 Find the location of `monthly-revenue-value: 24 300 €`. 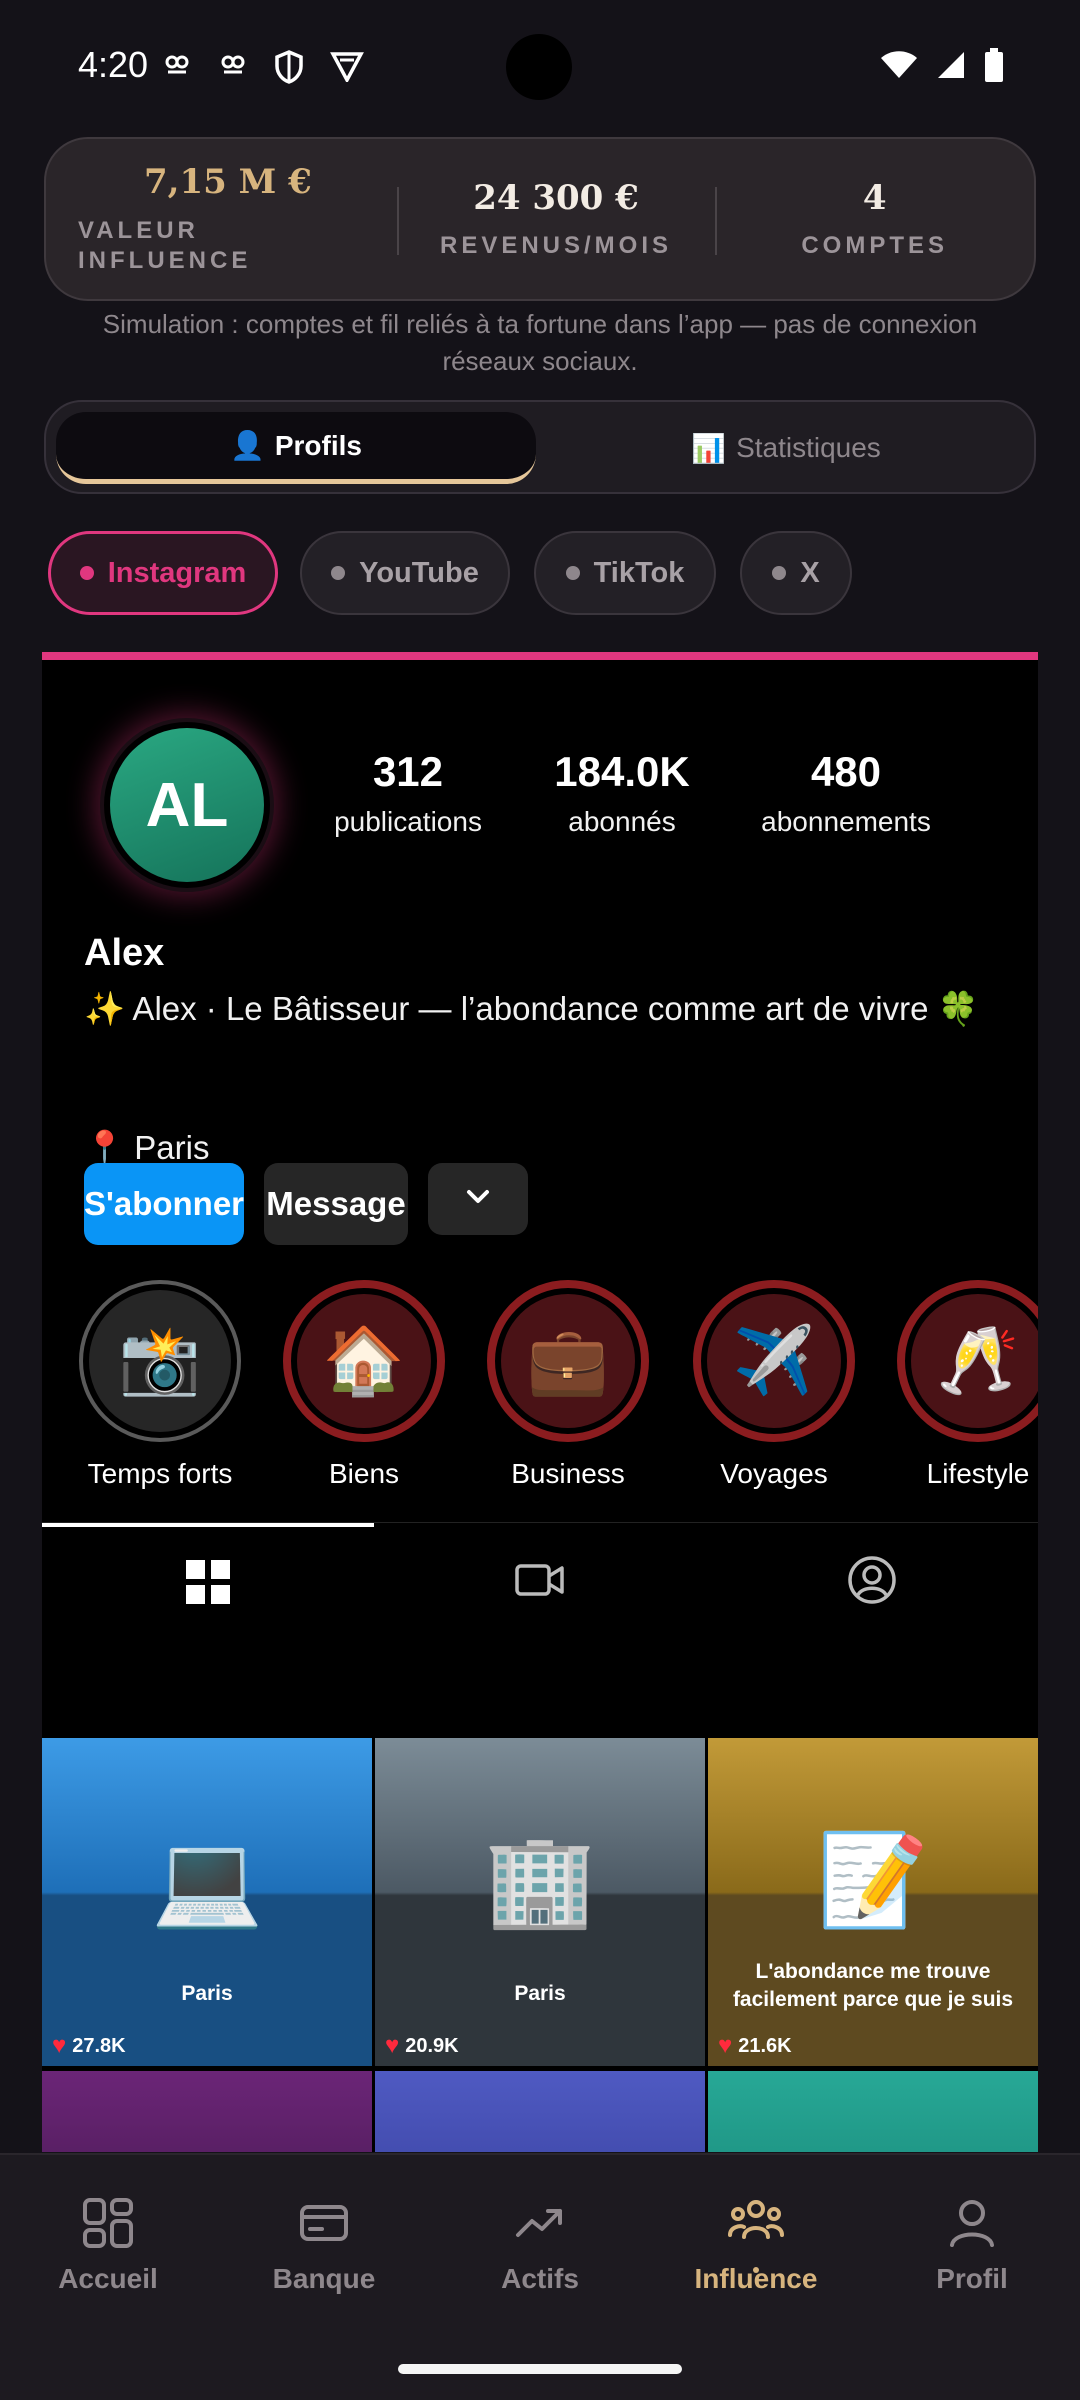

monthly-revenue-value: 24 300 € is located at coordinates (556, 198).